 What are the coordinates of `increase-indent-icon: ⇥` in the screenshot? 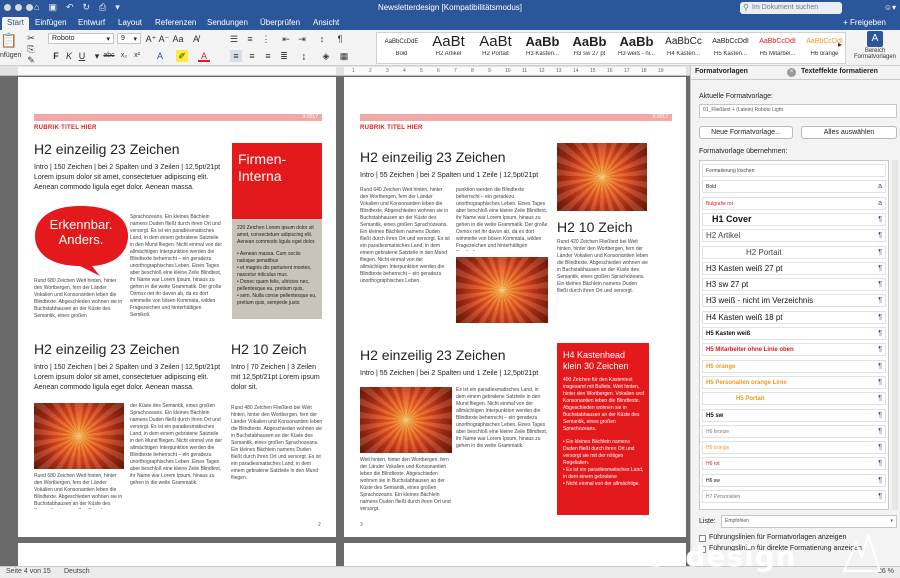 It's located at (302, 39).